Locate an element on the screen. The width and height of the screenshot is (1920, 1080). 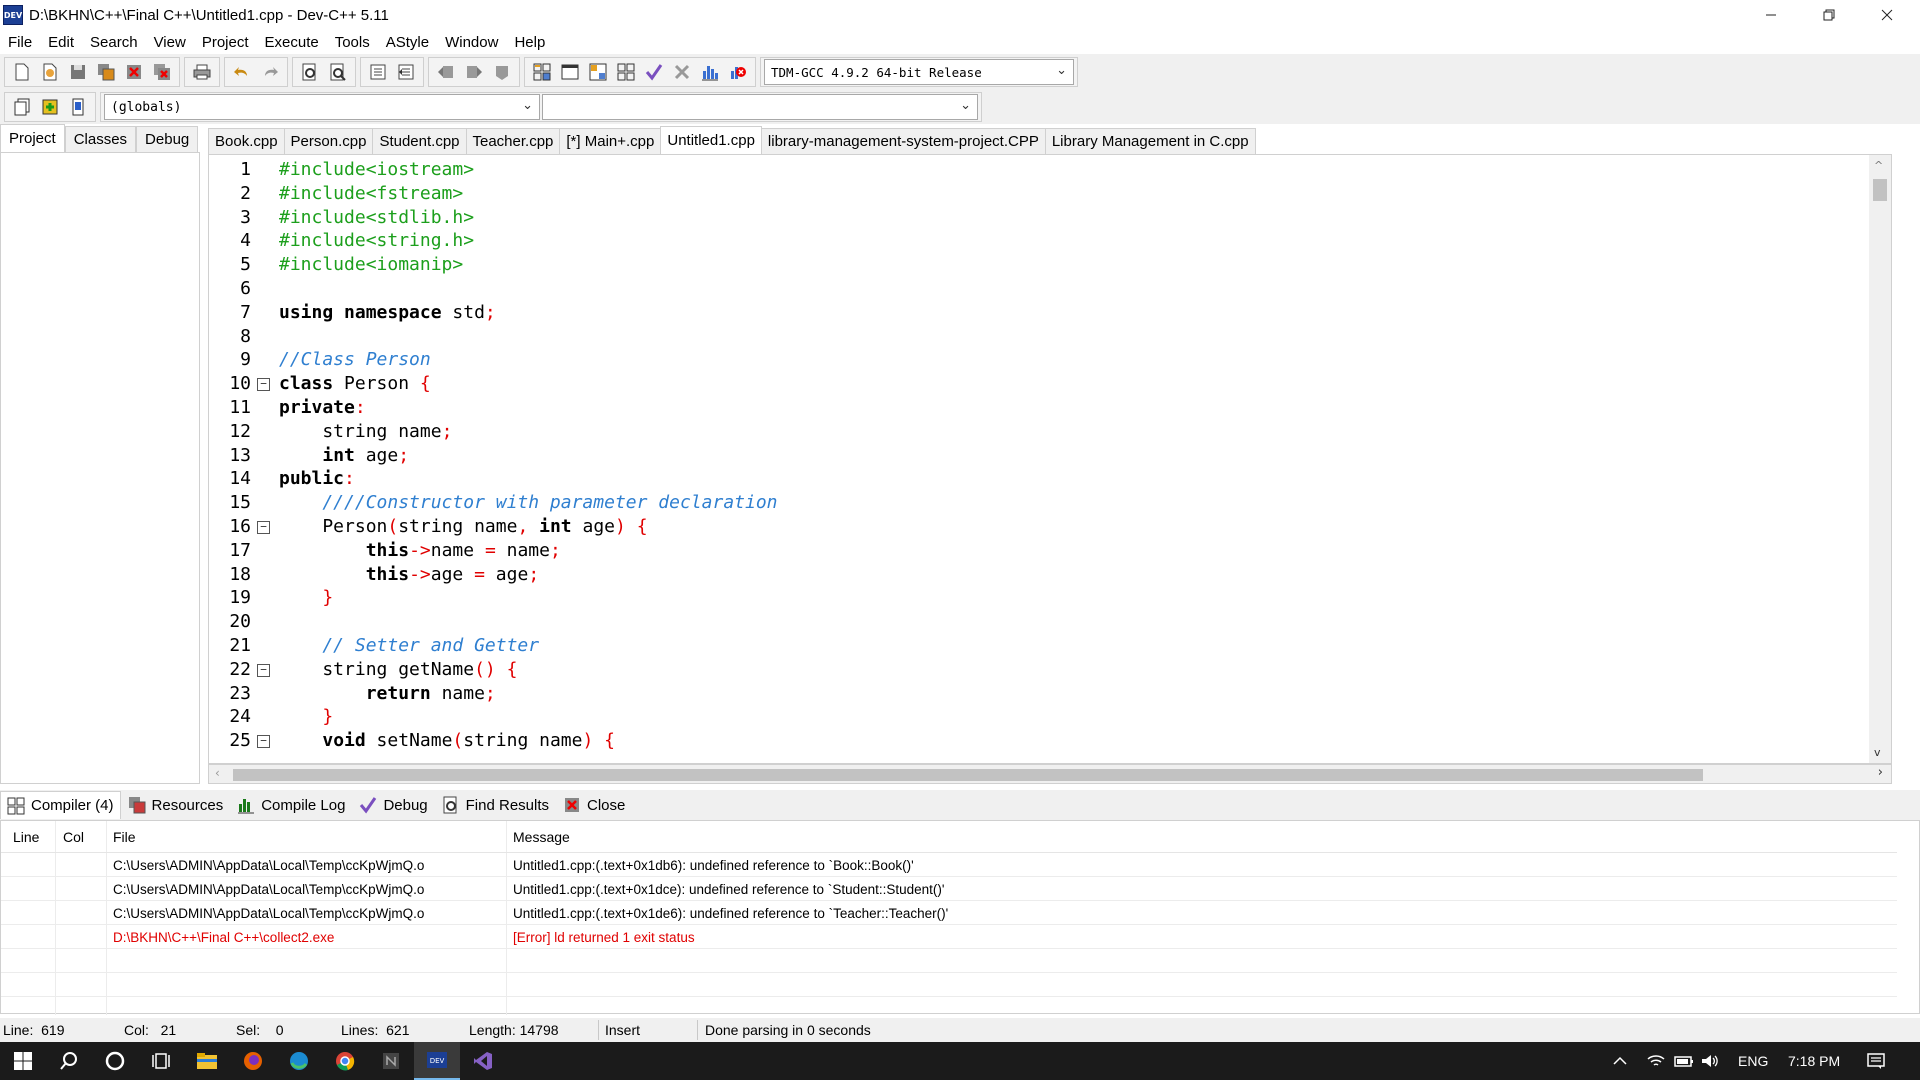
stop-execution-icon is located at coordinates (682, 72).